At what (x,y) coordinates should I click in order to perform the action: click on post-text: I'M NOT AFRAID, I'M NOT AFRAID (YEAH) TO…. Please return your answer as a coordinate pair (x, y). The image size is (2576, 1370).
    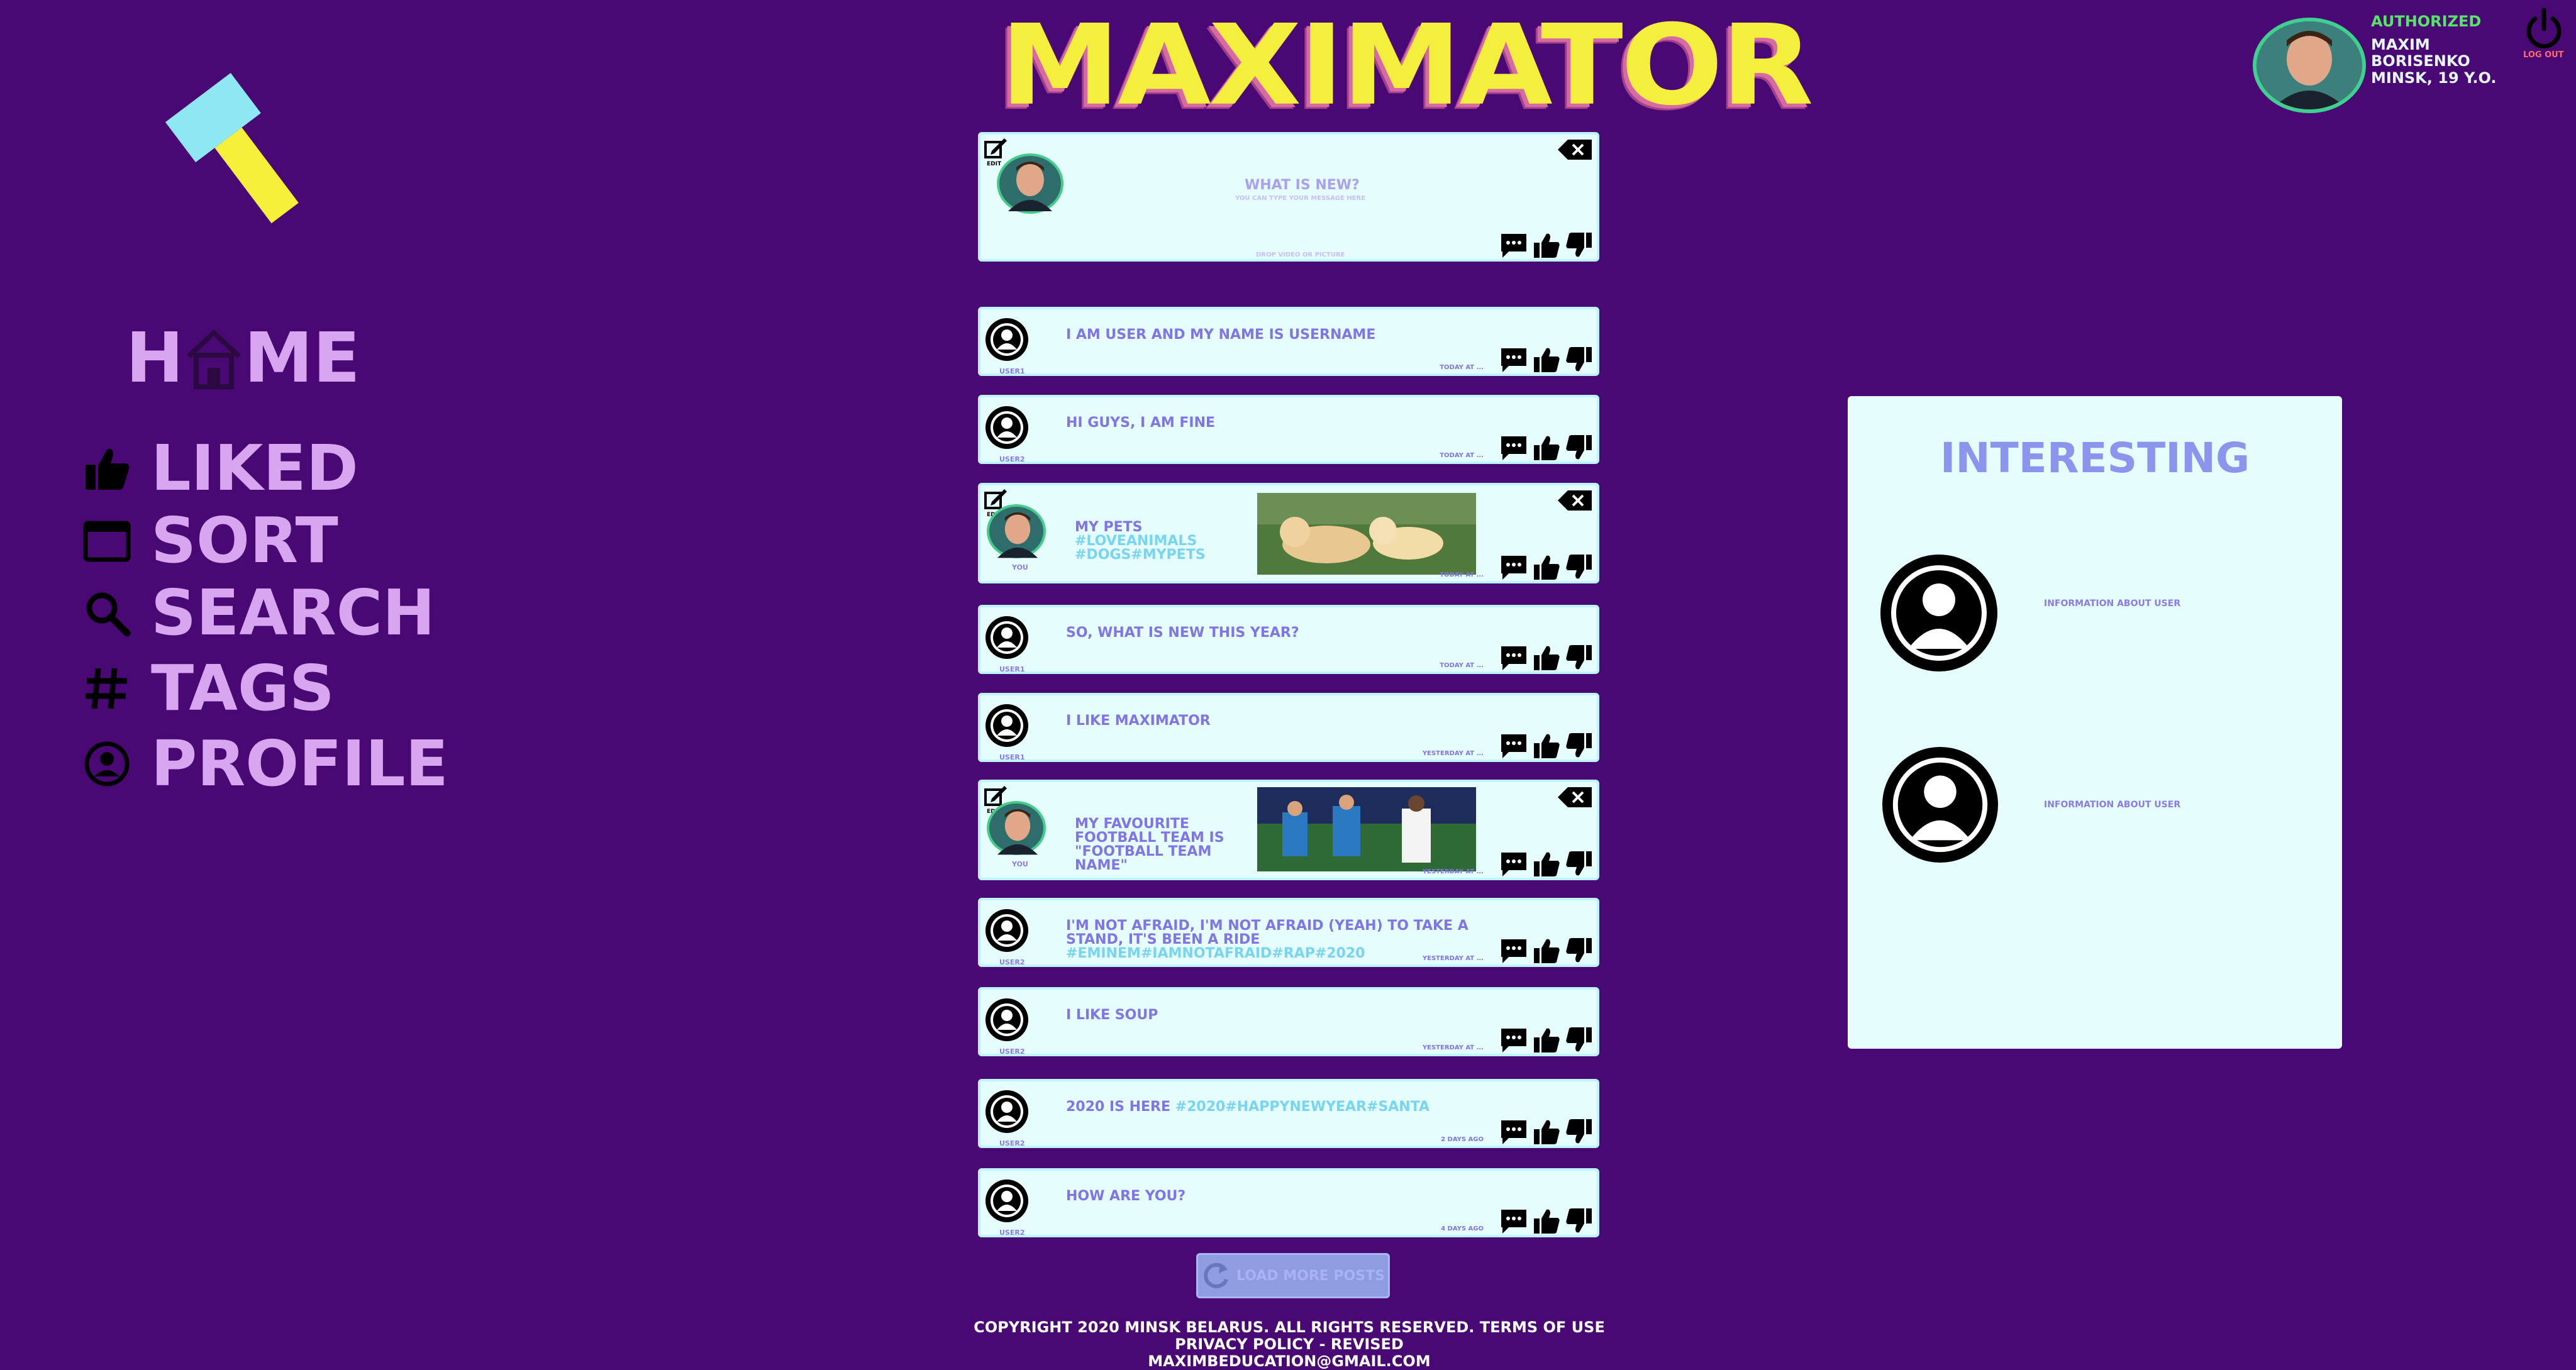
    Looking at the image, I should click on (1273, 940).